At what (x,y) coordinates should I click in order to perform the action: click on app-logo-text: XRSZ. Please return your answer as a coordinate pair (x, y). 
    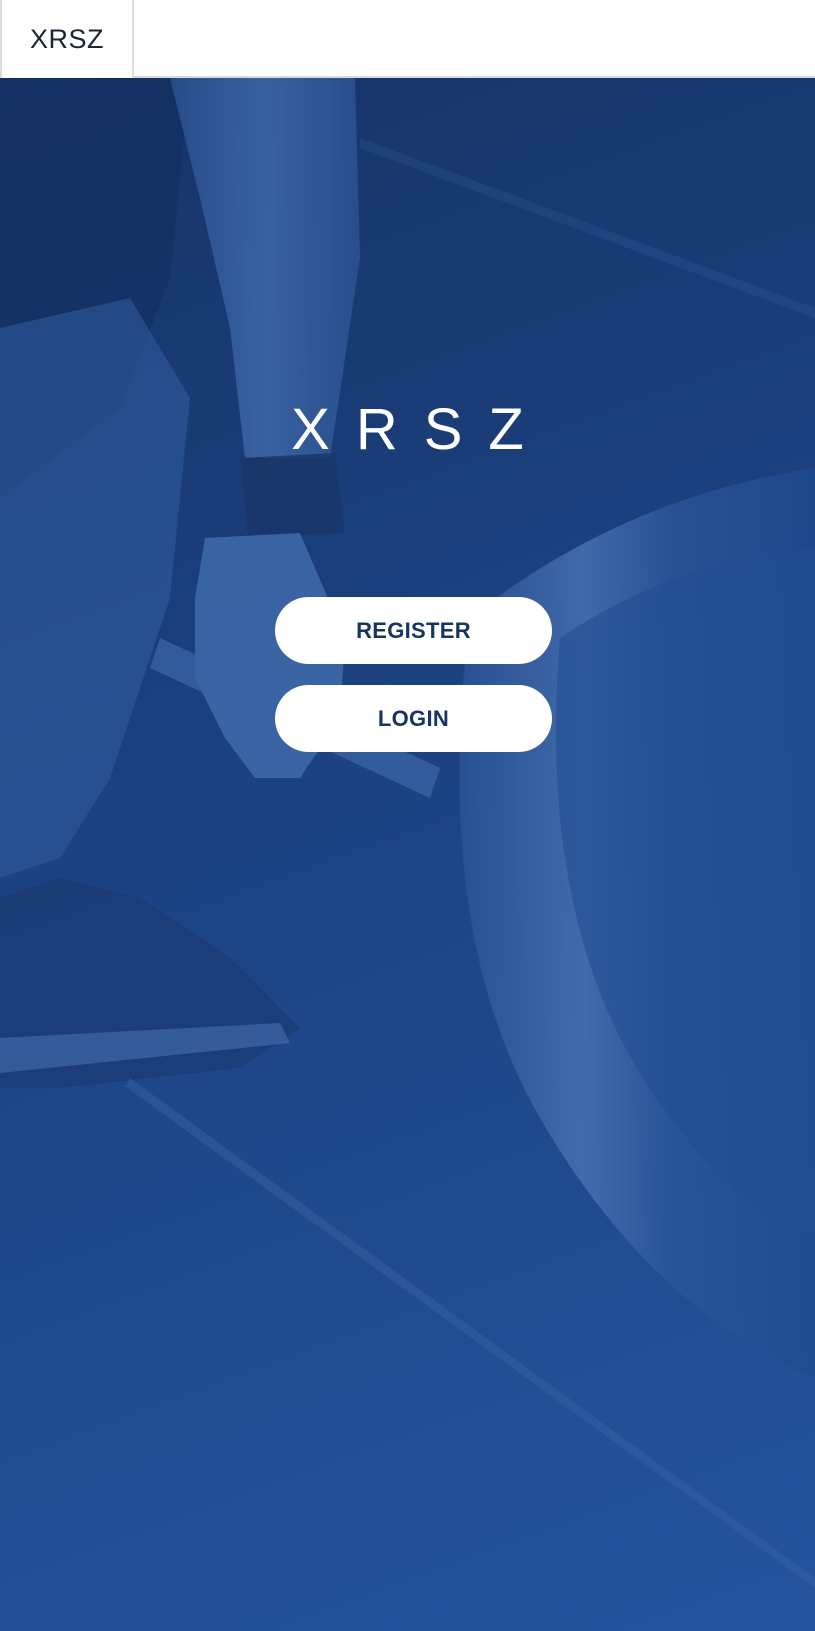
    Looking at the image, I should click on (420, 429).